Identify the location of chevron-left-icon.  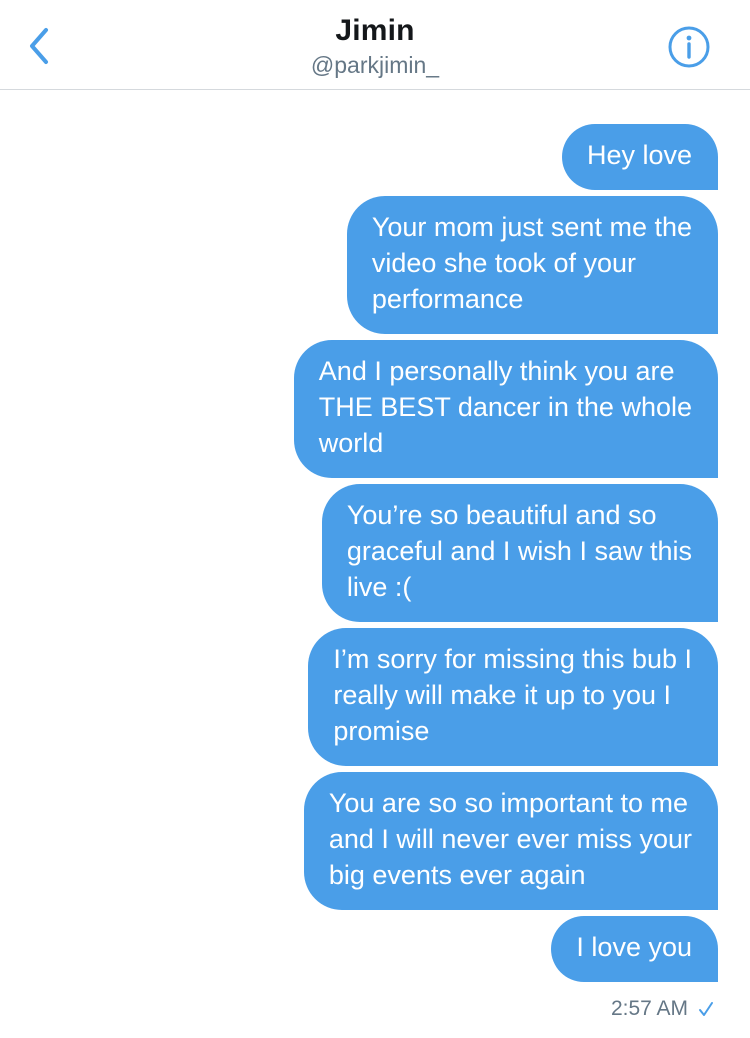
(39, 46).